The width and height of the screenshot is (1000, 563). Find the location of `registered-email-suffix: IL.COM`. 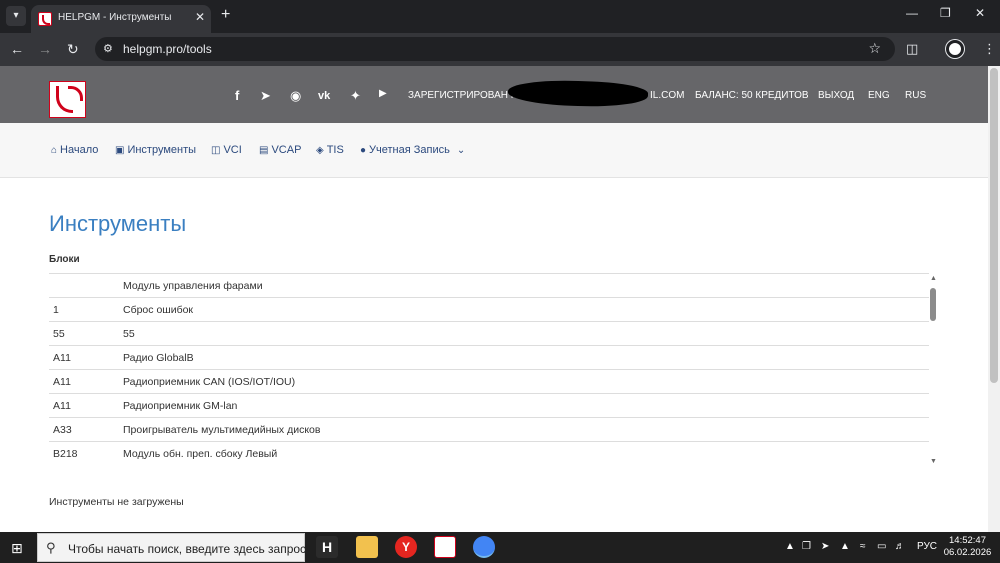

registered-email-suffix: IL.COM is located at coordinates (667, 95).